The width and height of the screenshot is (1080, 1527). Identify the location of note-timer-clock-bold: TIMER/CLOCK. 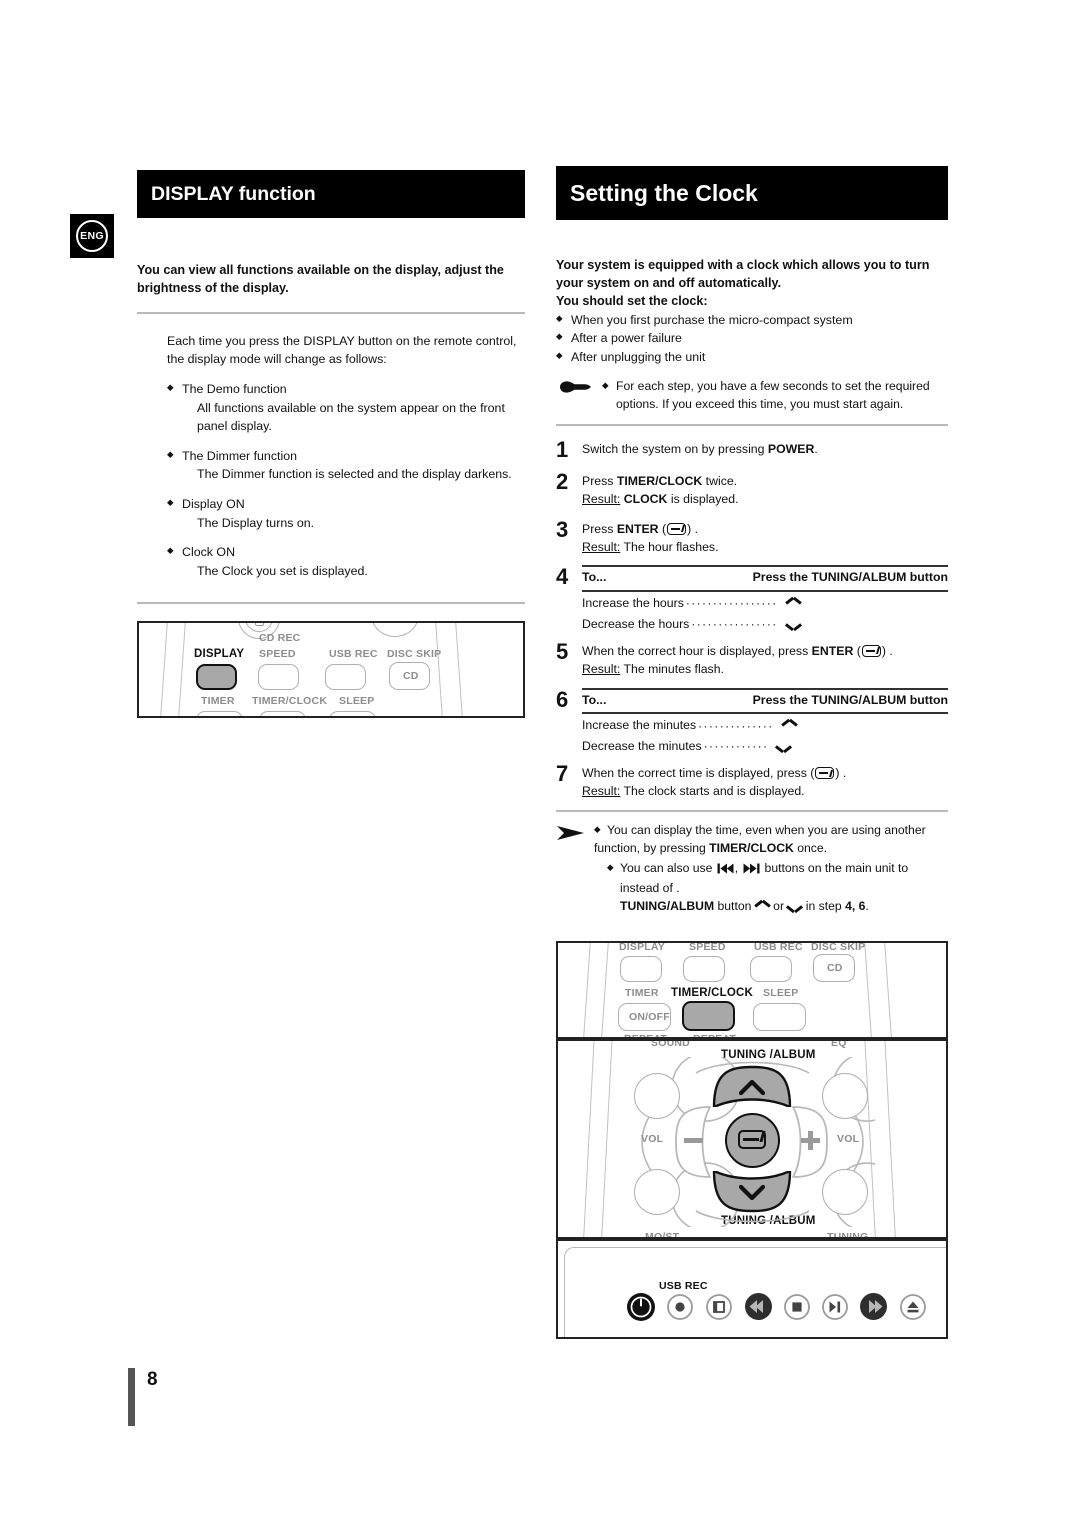
(751, 848).